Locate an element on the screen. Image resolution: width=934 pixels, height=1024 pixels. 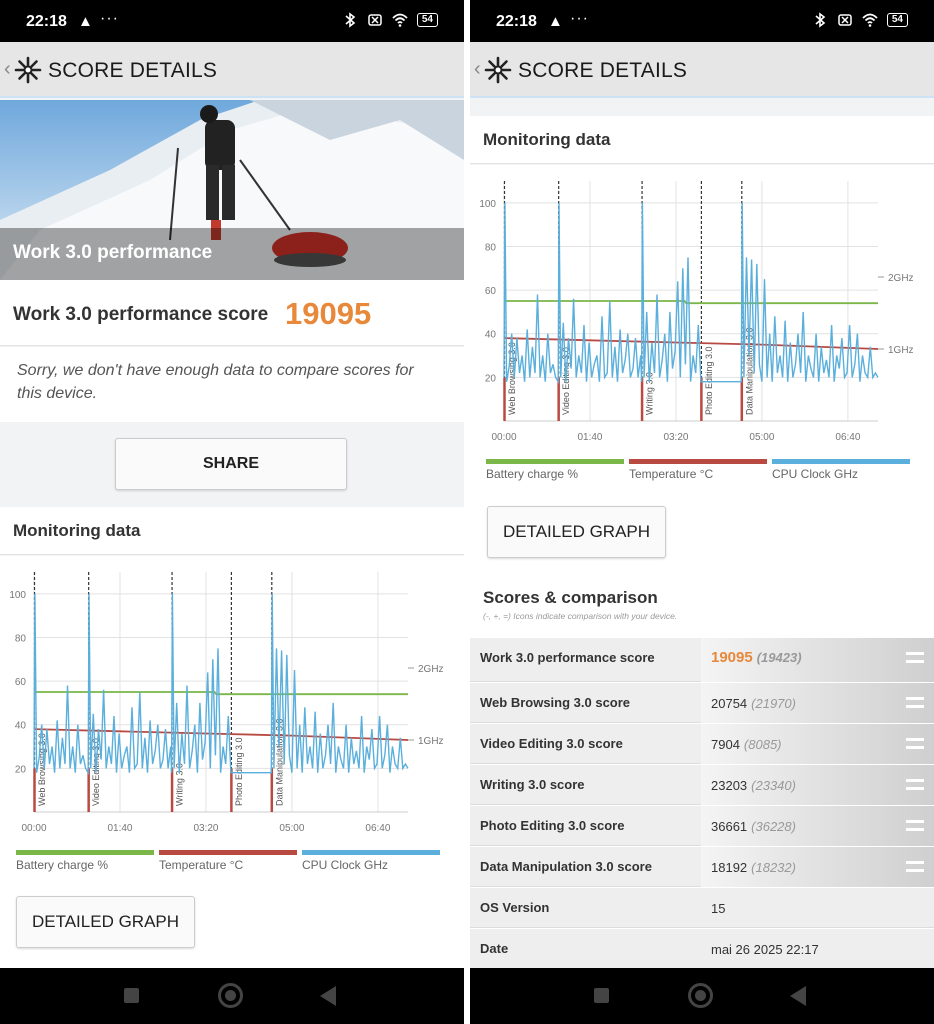
row-label: Video Editing 3.0 score is located at coordinates (551, 743).